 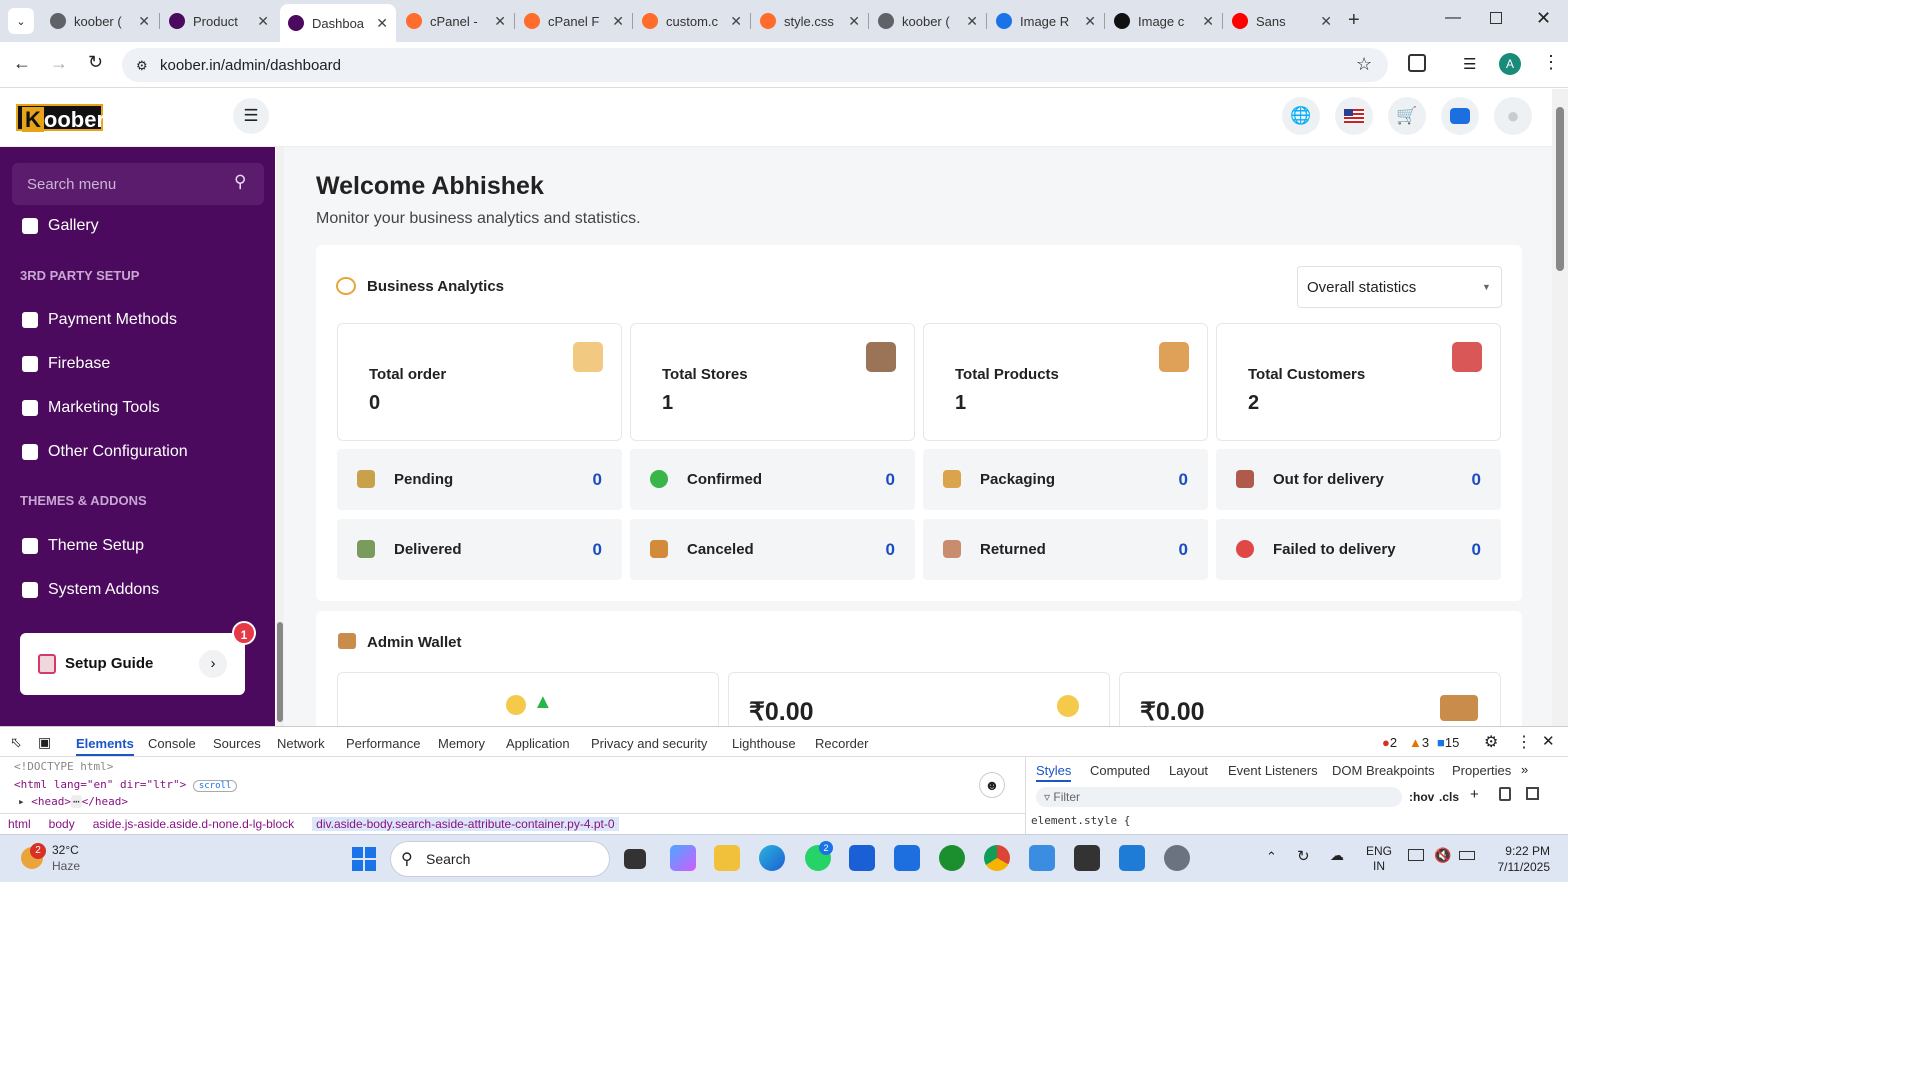 What do you see at coordinates (237, 743) in the screenshot?
I see `devtools-tab: Sources` at bounding box center [237, 743].